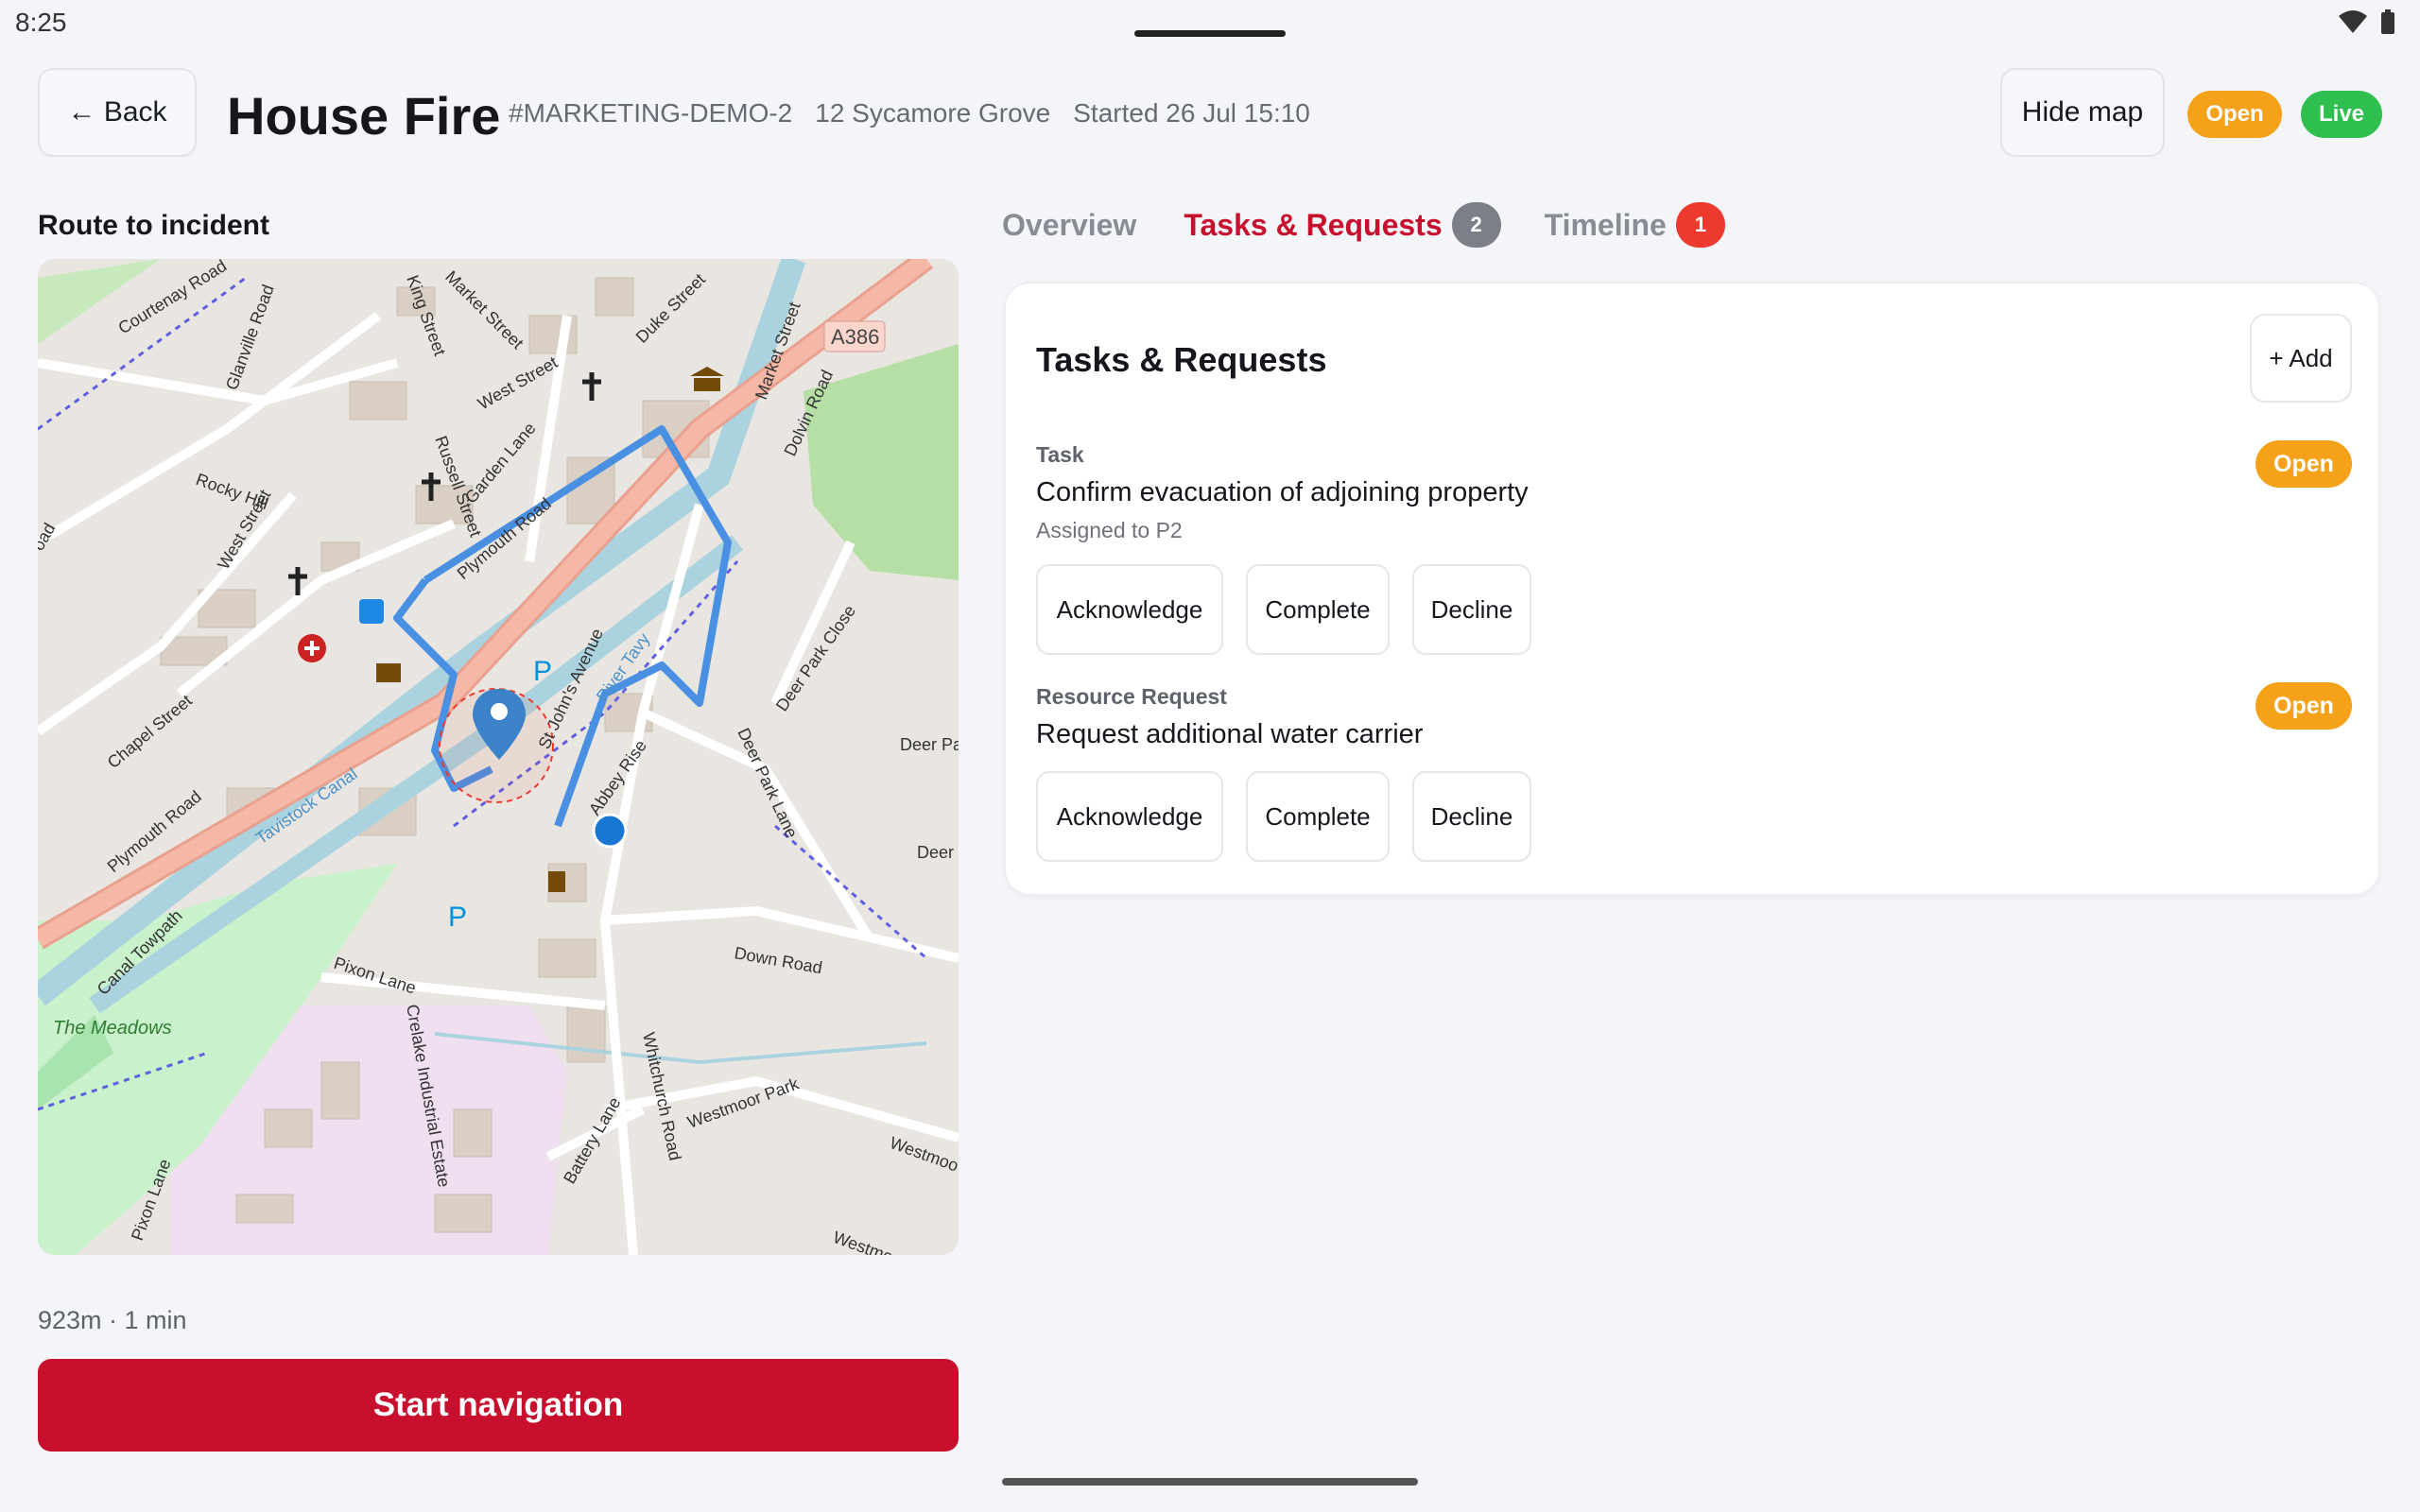  Describe the element at coordinates (557, 881) in the screenshot. I see `police-icon` at that location.